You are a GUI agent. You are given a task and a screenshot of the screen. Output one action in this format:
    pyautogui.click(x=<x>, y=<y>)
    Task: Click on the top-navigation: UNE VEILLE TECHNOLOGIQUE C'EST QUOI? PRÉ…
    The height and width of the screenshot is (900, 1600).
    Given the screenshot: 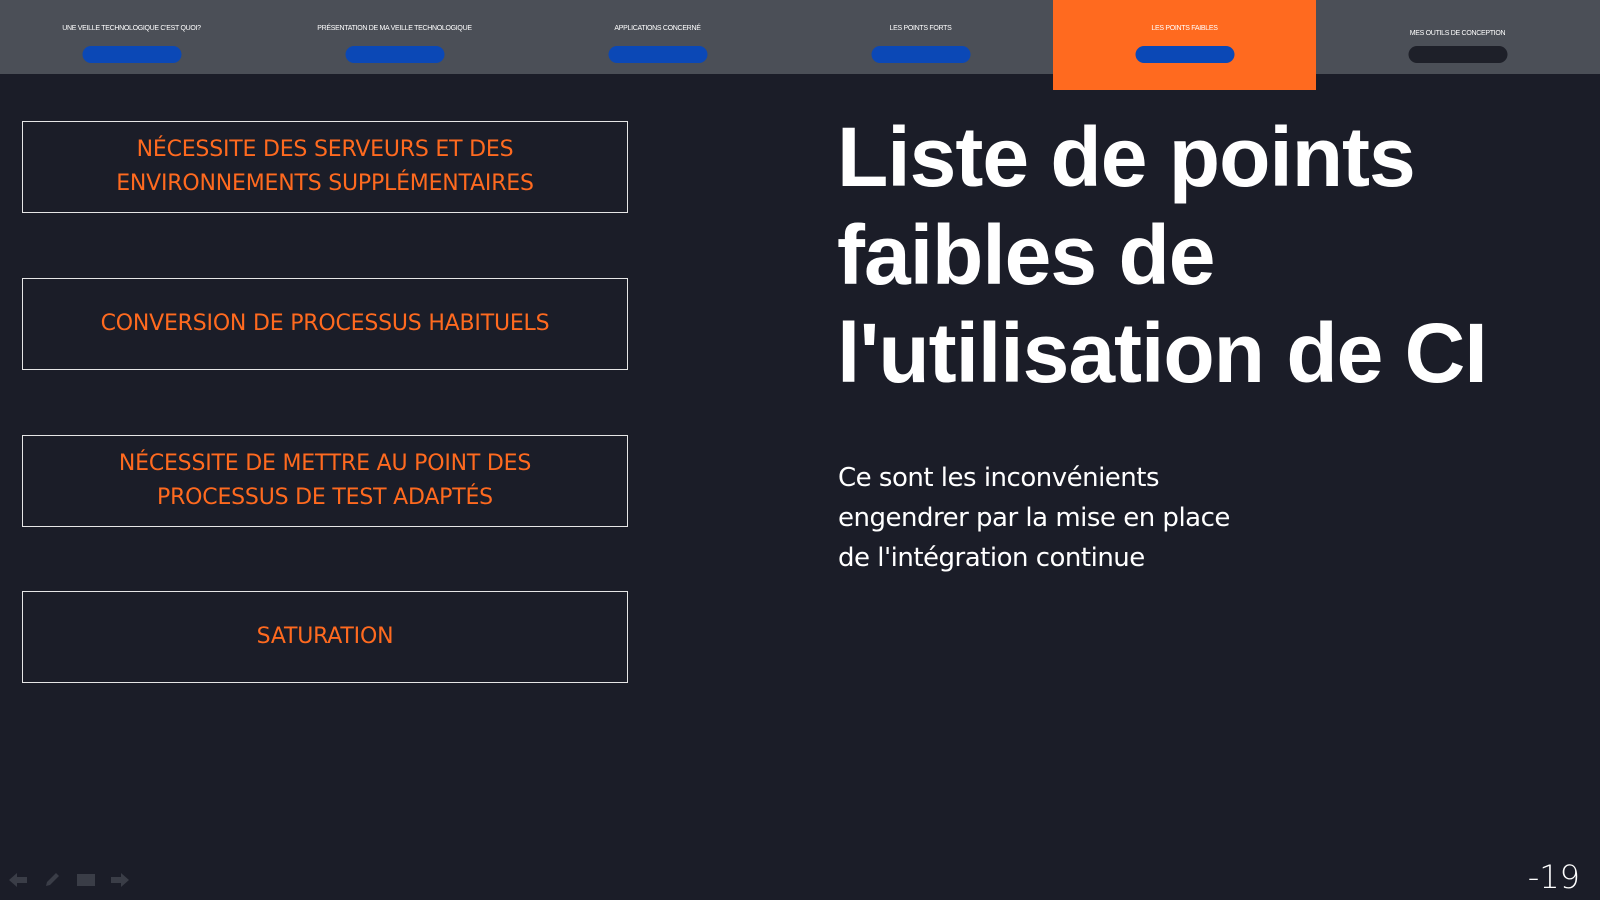 What is the action you would take?
    pyautogui.click(x=800, y=45)
    